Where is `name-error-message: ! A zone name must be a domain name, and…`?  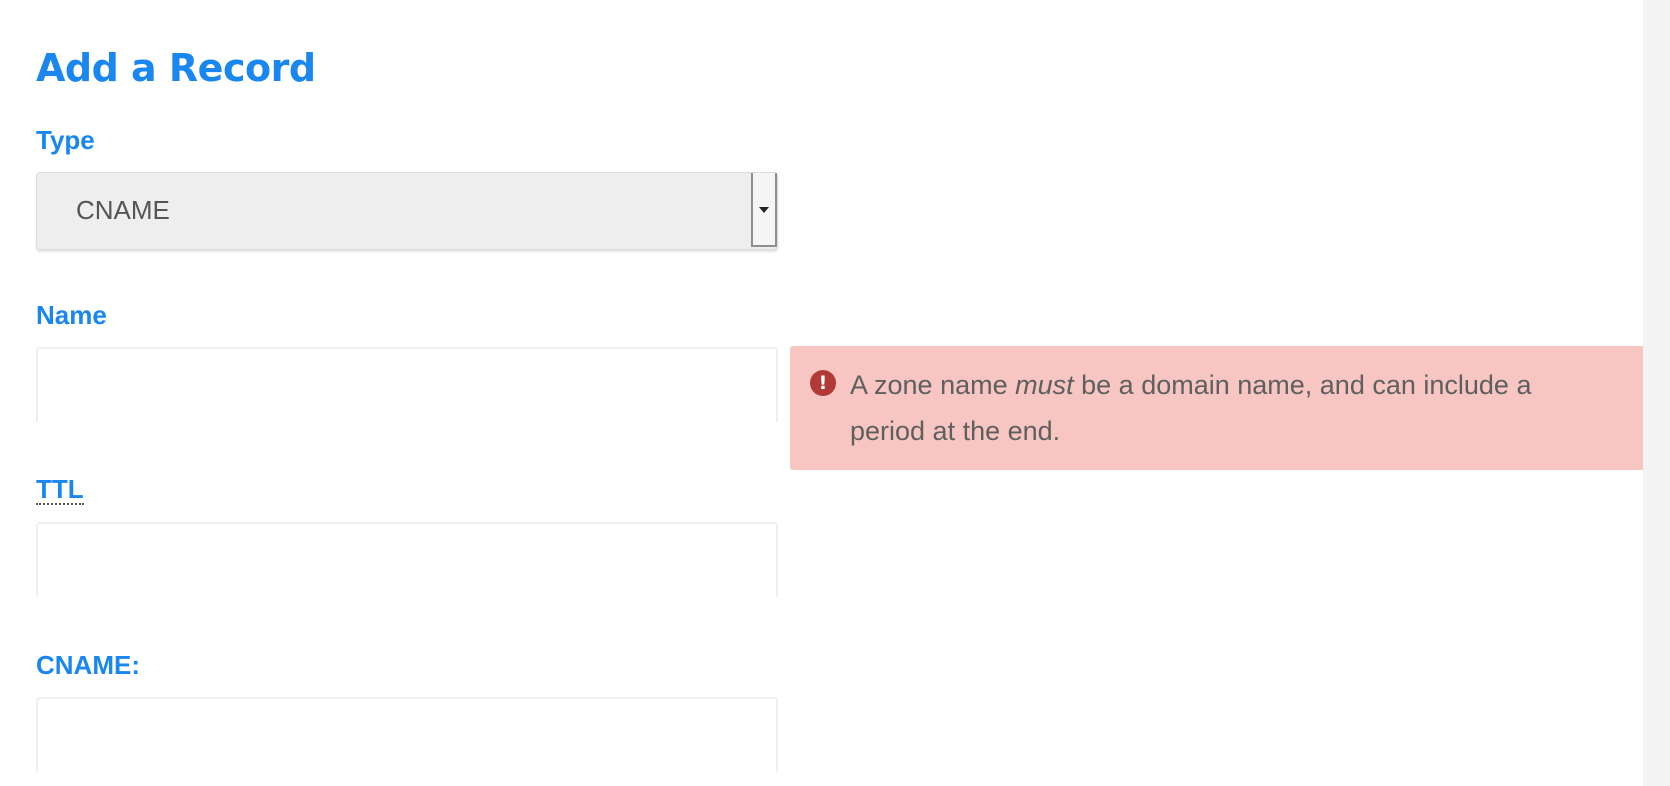
name-error-message: ! A zone name must be a domain name, and… is located at coordinates (1230, 408).